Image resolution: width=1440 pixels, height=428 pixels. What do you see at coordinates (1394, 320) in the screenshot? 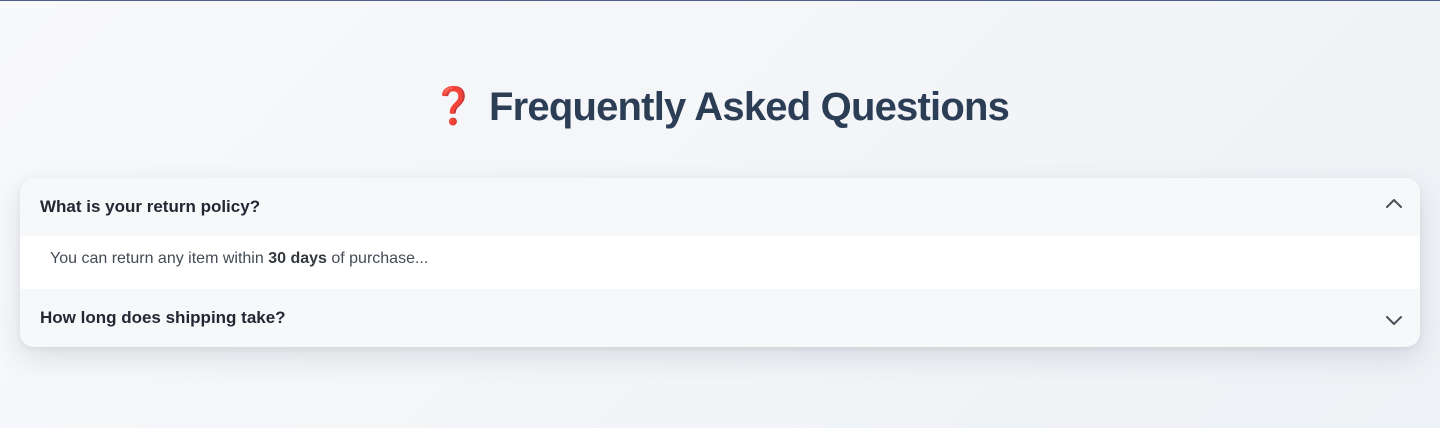
I see `chevron-down-icon` at bounding box center [1394, 320].